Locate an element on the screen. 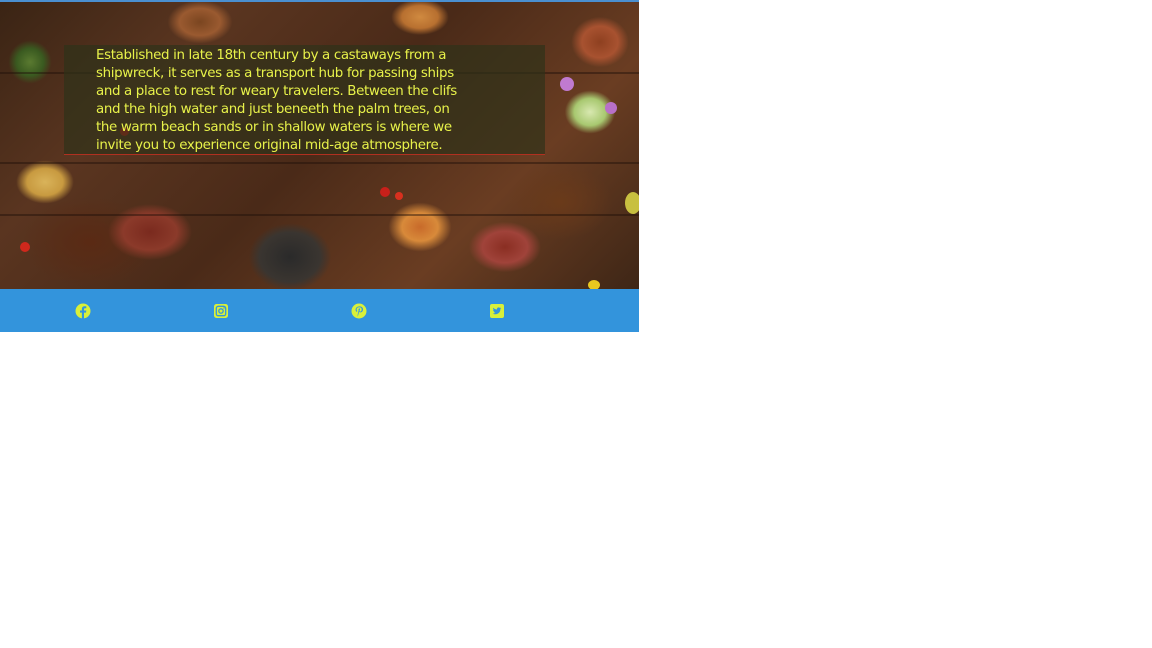  twitter-icon is located at coordinates (497, 311).